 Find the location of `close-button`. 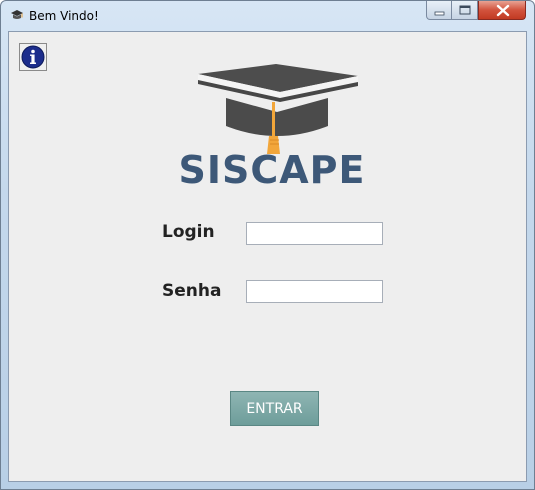

close-button is located at coordinates (502, 10).